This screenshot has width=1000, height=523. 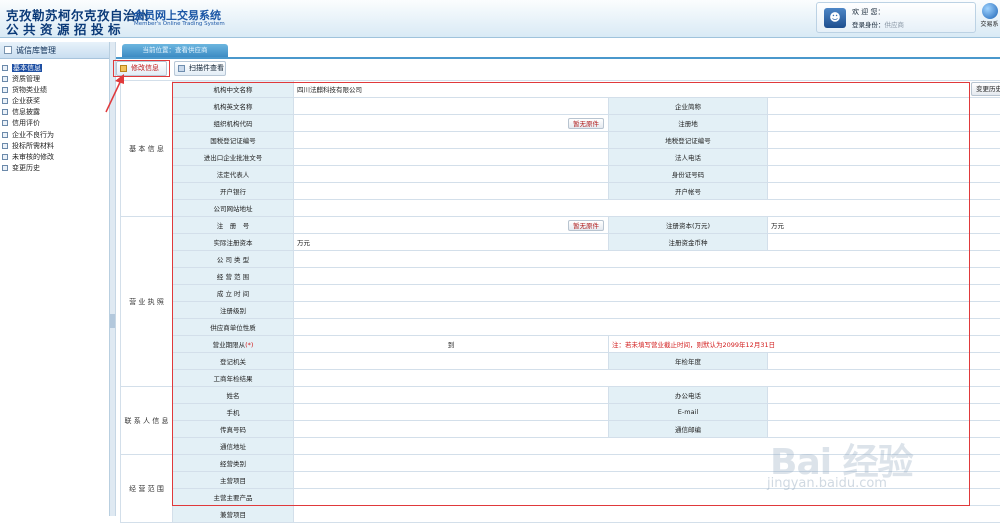 What do you see at coordinates (206, 68) in the screenshot?
I see `scan-view-label: 扫描件查看` at bounding box center [206, 68].